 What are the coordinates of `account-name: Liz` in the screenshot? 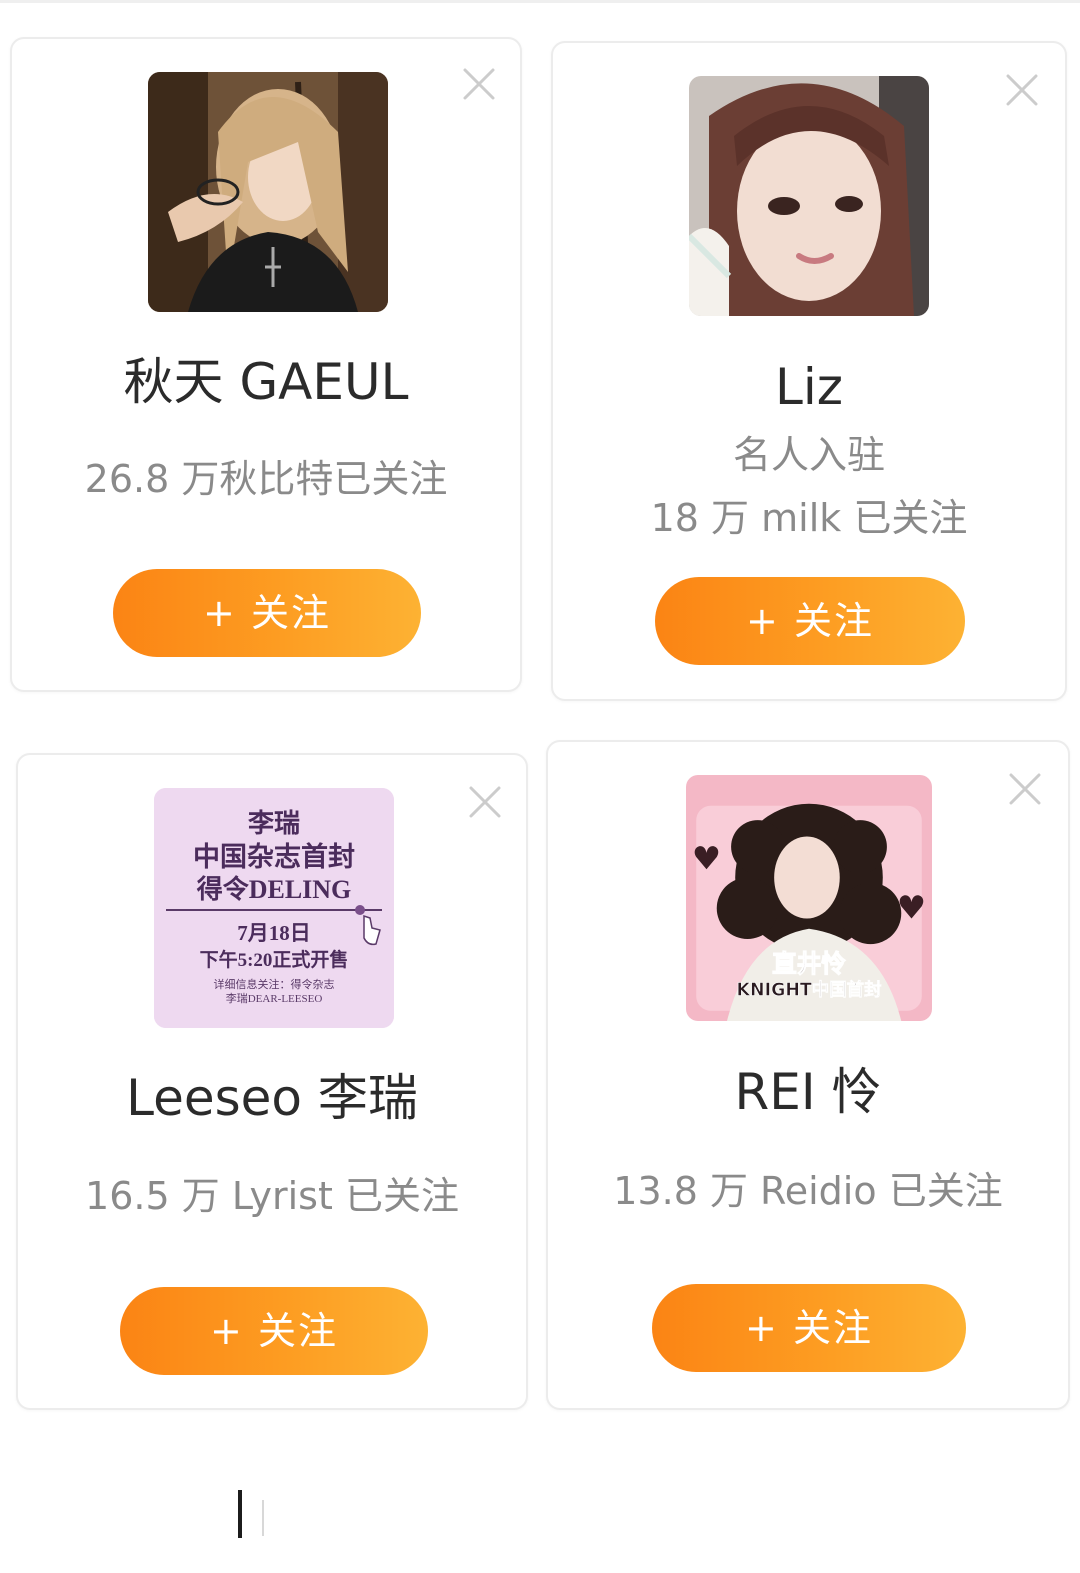 It's located at (809, 387).